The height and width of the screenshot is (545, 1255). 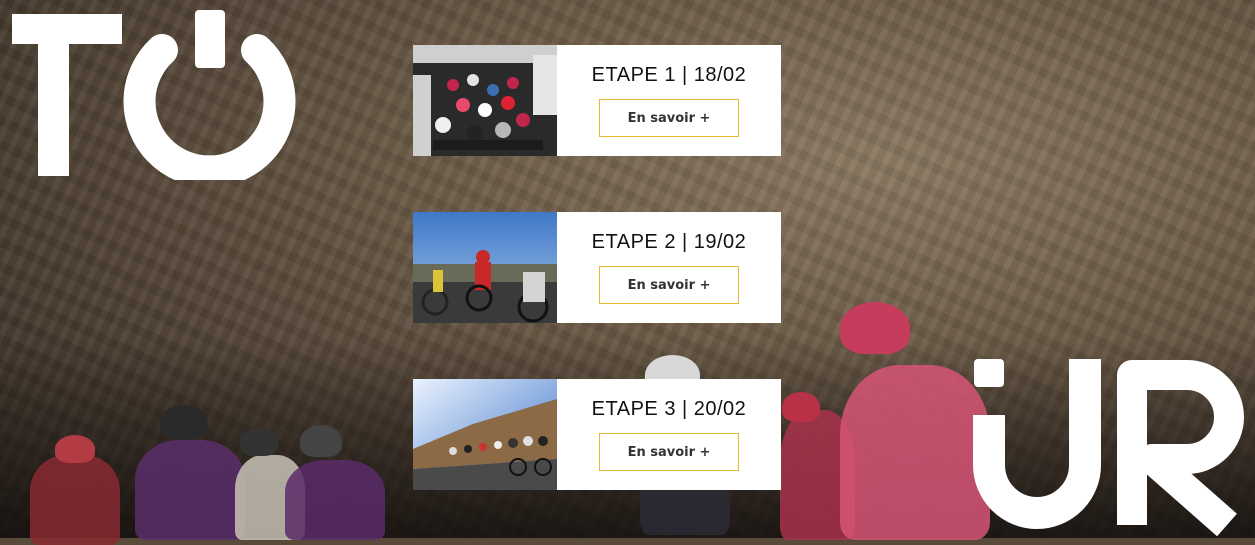 I want to click on stage-card-1: ETAPE 1 | 18/02 En savoir +, so click(x=597, y=100).